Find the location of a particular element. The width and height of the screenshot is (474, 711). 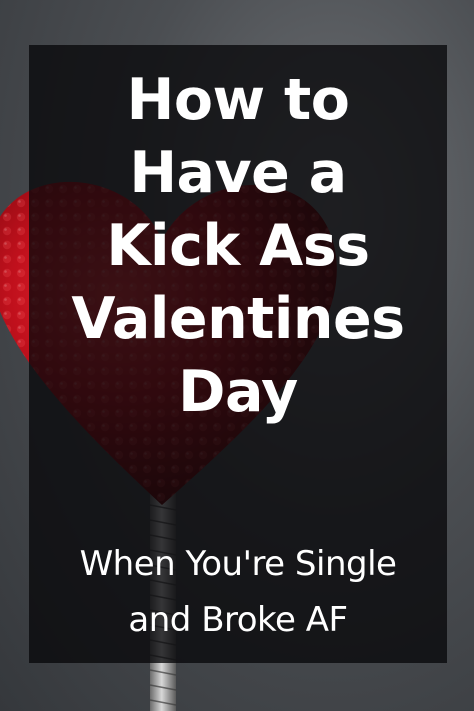

title-line: Kick Ass is located at coordinates (238, 246).